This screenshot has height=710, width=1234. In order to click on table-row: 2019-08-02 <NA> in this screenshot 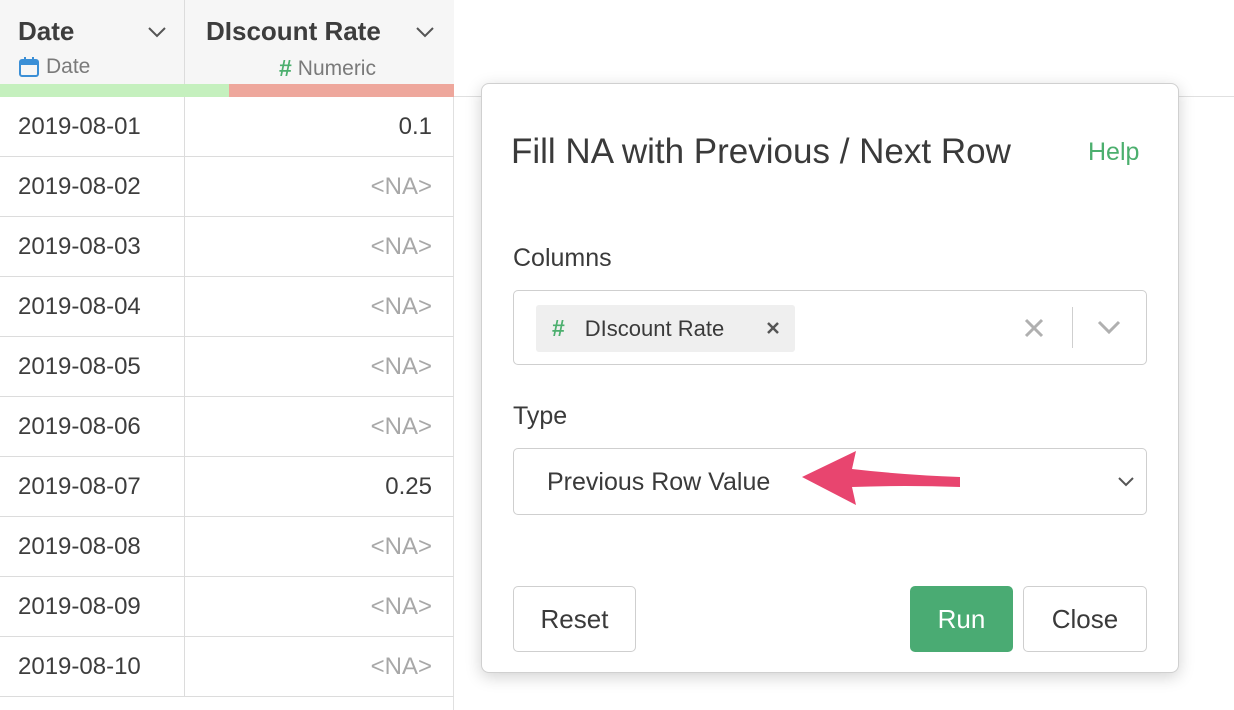, I will do `click(227, 187)`.